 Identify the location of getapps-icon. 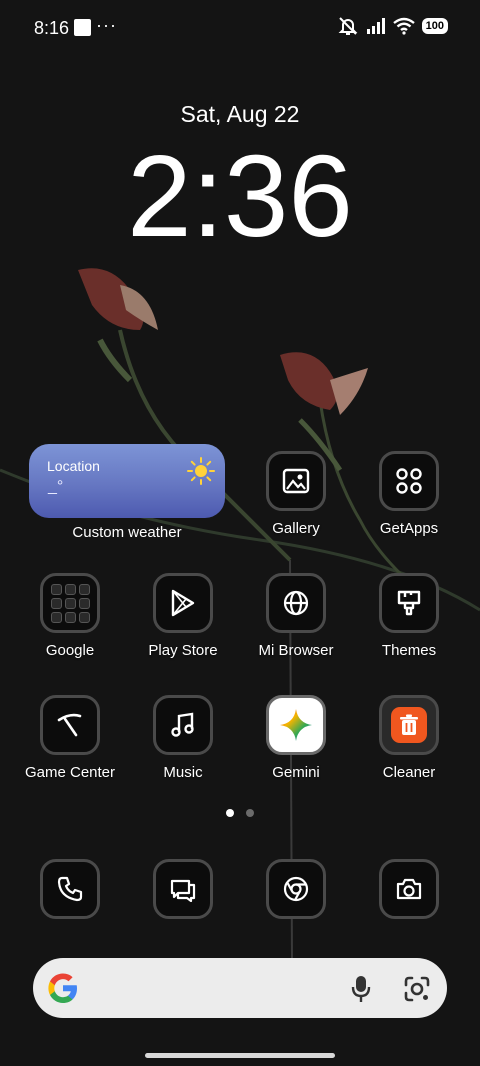
(409, 481).